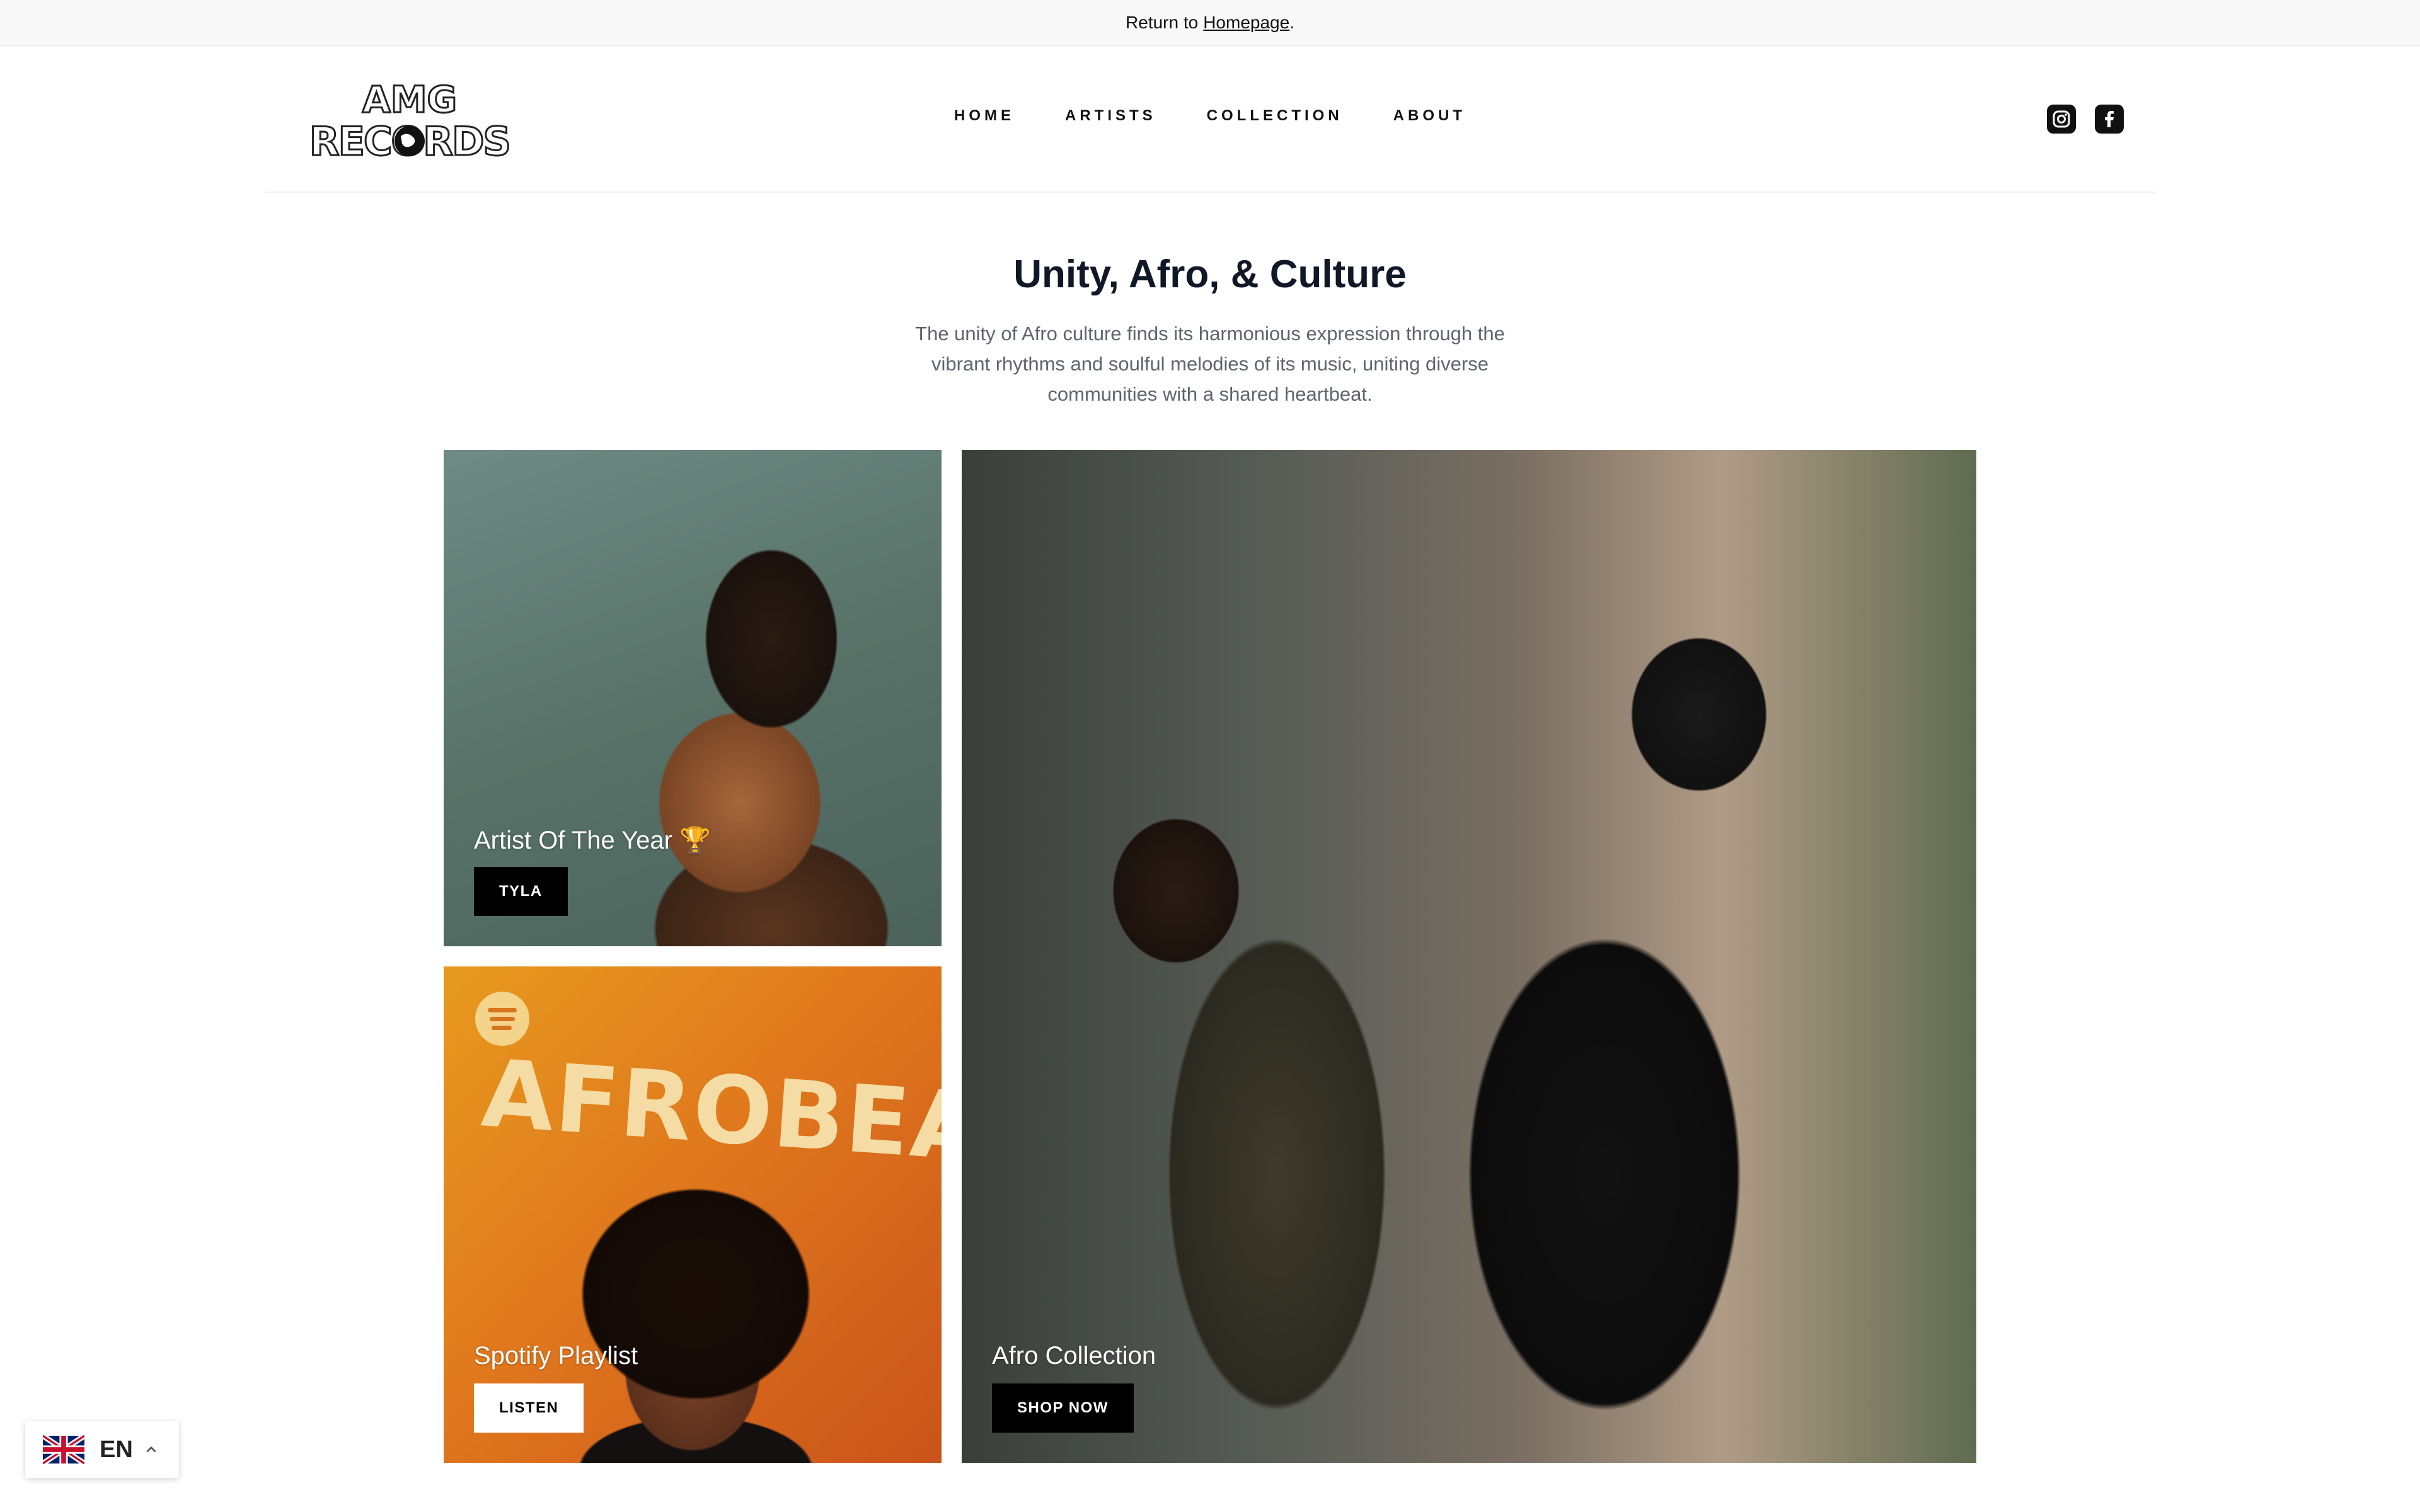  Describe the element at coordinates (151, 1449) in the screenshot. I see `chevron-up-icon` at that location.